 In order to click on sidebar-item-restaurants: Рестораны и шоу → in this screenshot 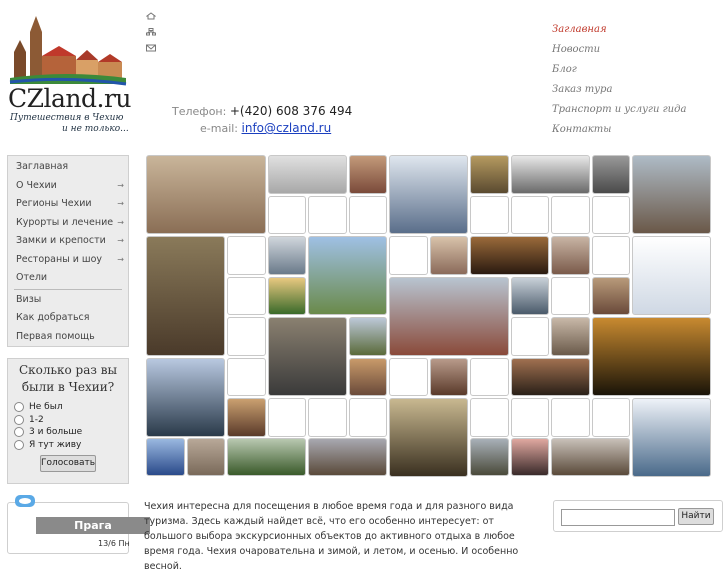, I will do `click(68, 260)`.